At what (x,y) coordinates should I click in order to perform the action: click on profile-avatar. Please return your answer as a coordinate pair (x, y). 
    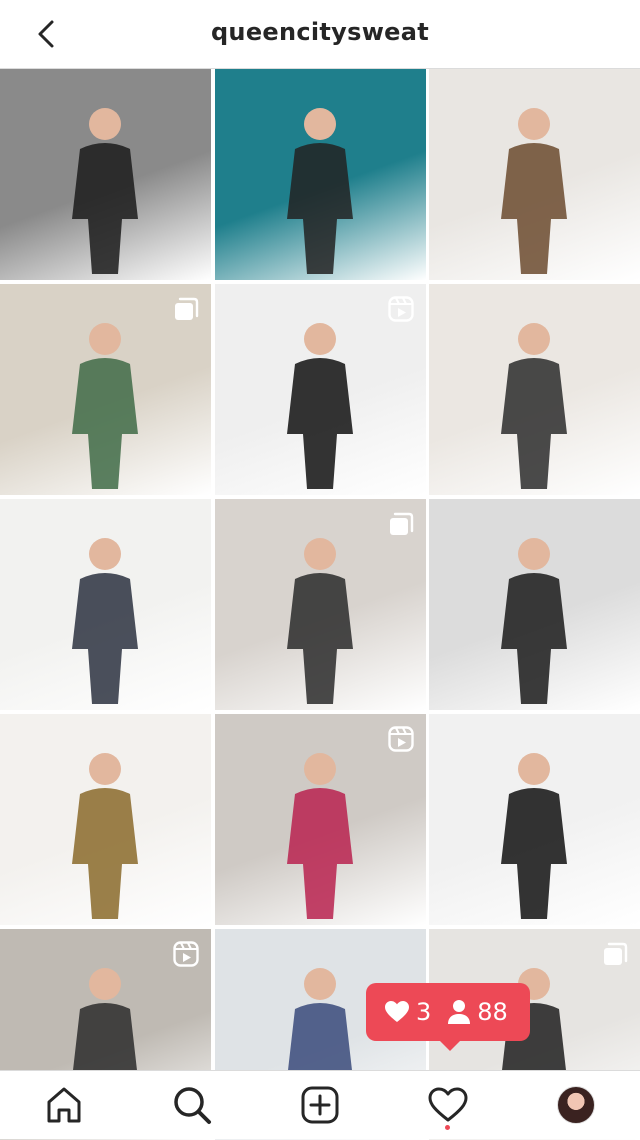
    Looking at the image, I should click on (576, 1105).